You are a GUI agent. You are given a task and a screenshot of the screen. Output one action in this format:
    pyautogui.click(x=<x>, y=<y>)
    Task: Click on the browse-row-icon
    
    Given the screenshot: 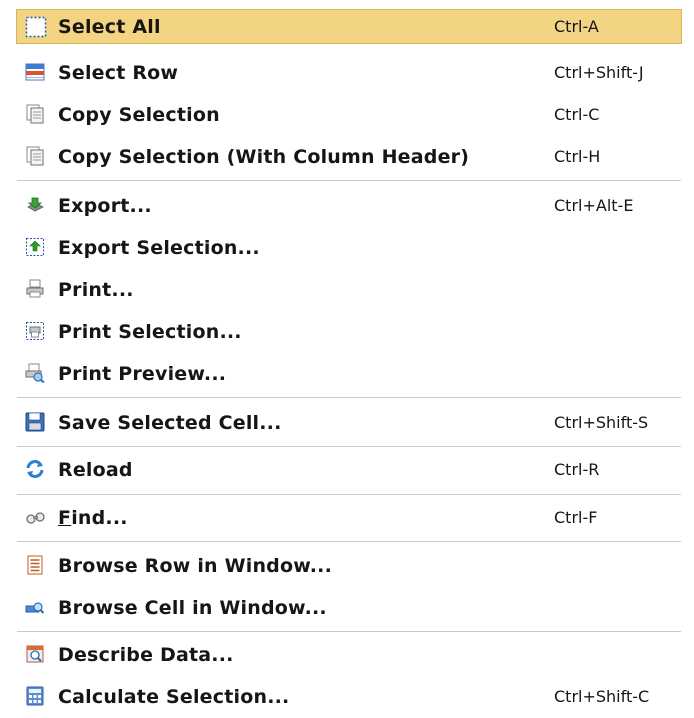 What is the action you would take?
    pyautogui.click(x=35, y=565)
    